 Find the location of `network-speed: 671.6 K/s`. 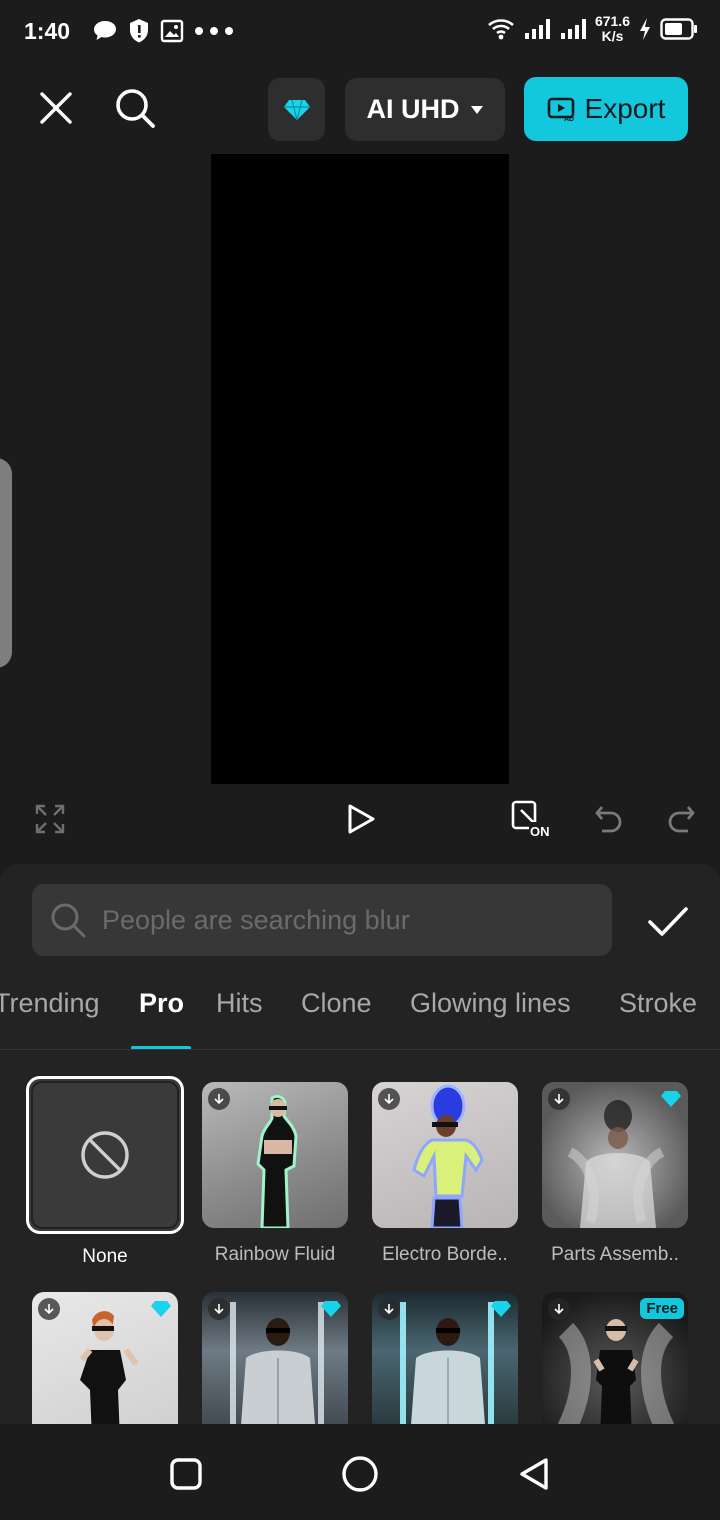

network-speed: 671.6 K/s is located at coordinates (612, 29).